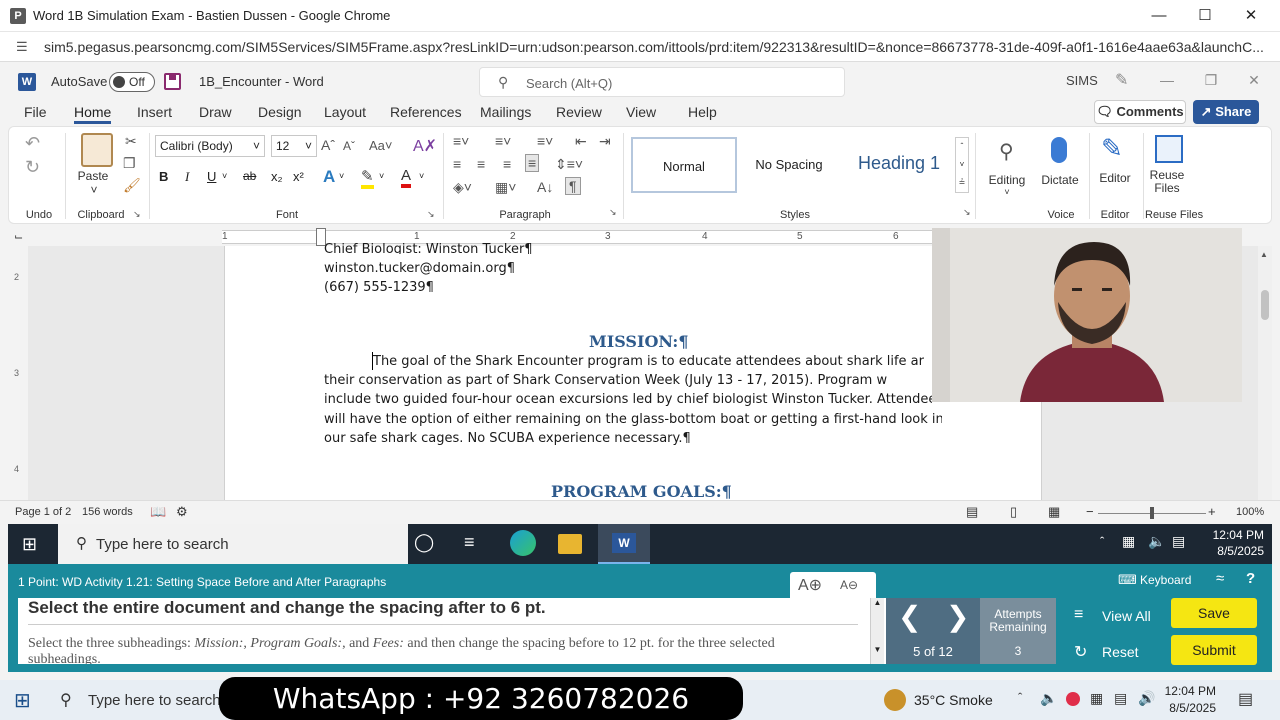  I want to click on scroll-down-icon: ▼, so click(877, 649).